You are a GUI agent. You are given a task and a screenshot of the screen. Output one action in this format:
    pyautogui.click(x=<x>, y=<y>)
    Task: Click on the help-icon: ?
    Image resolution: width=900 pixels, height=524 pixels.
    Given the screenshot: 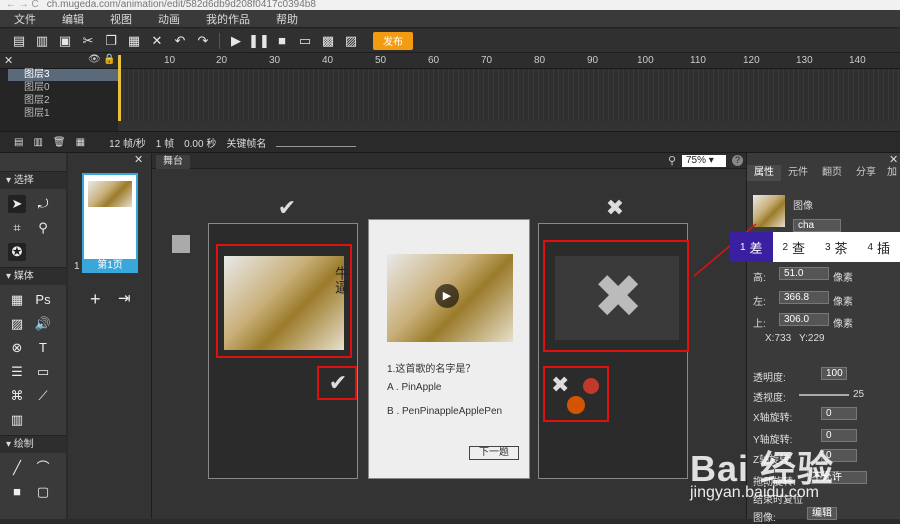 What is the action you would take?
    pyautogui.click(x=737, y=160)
    